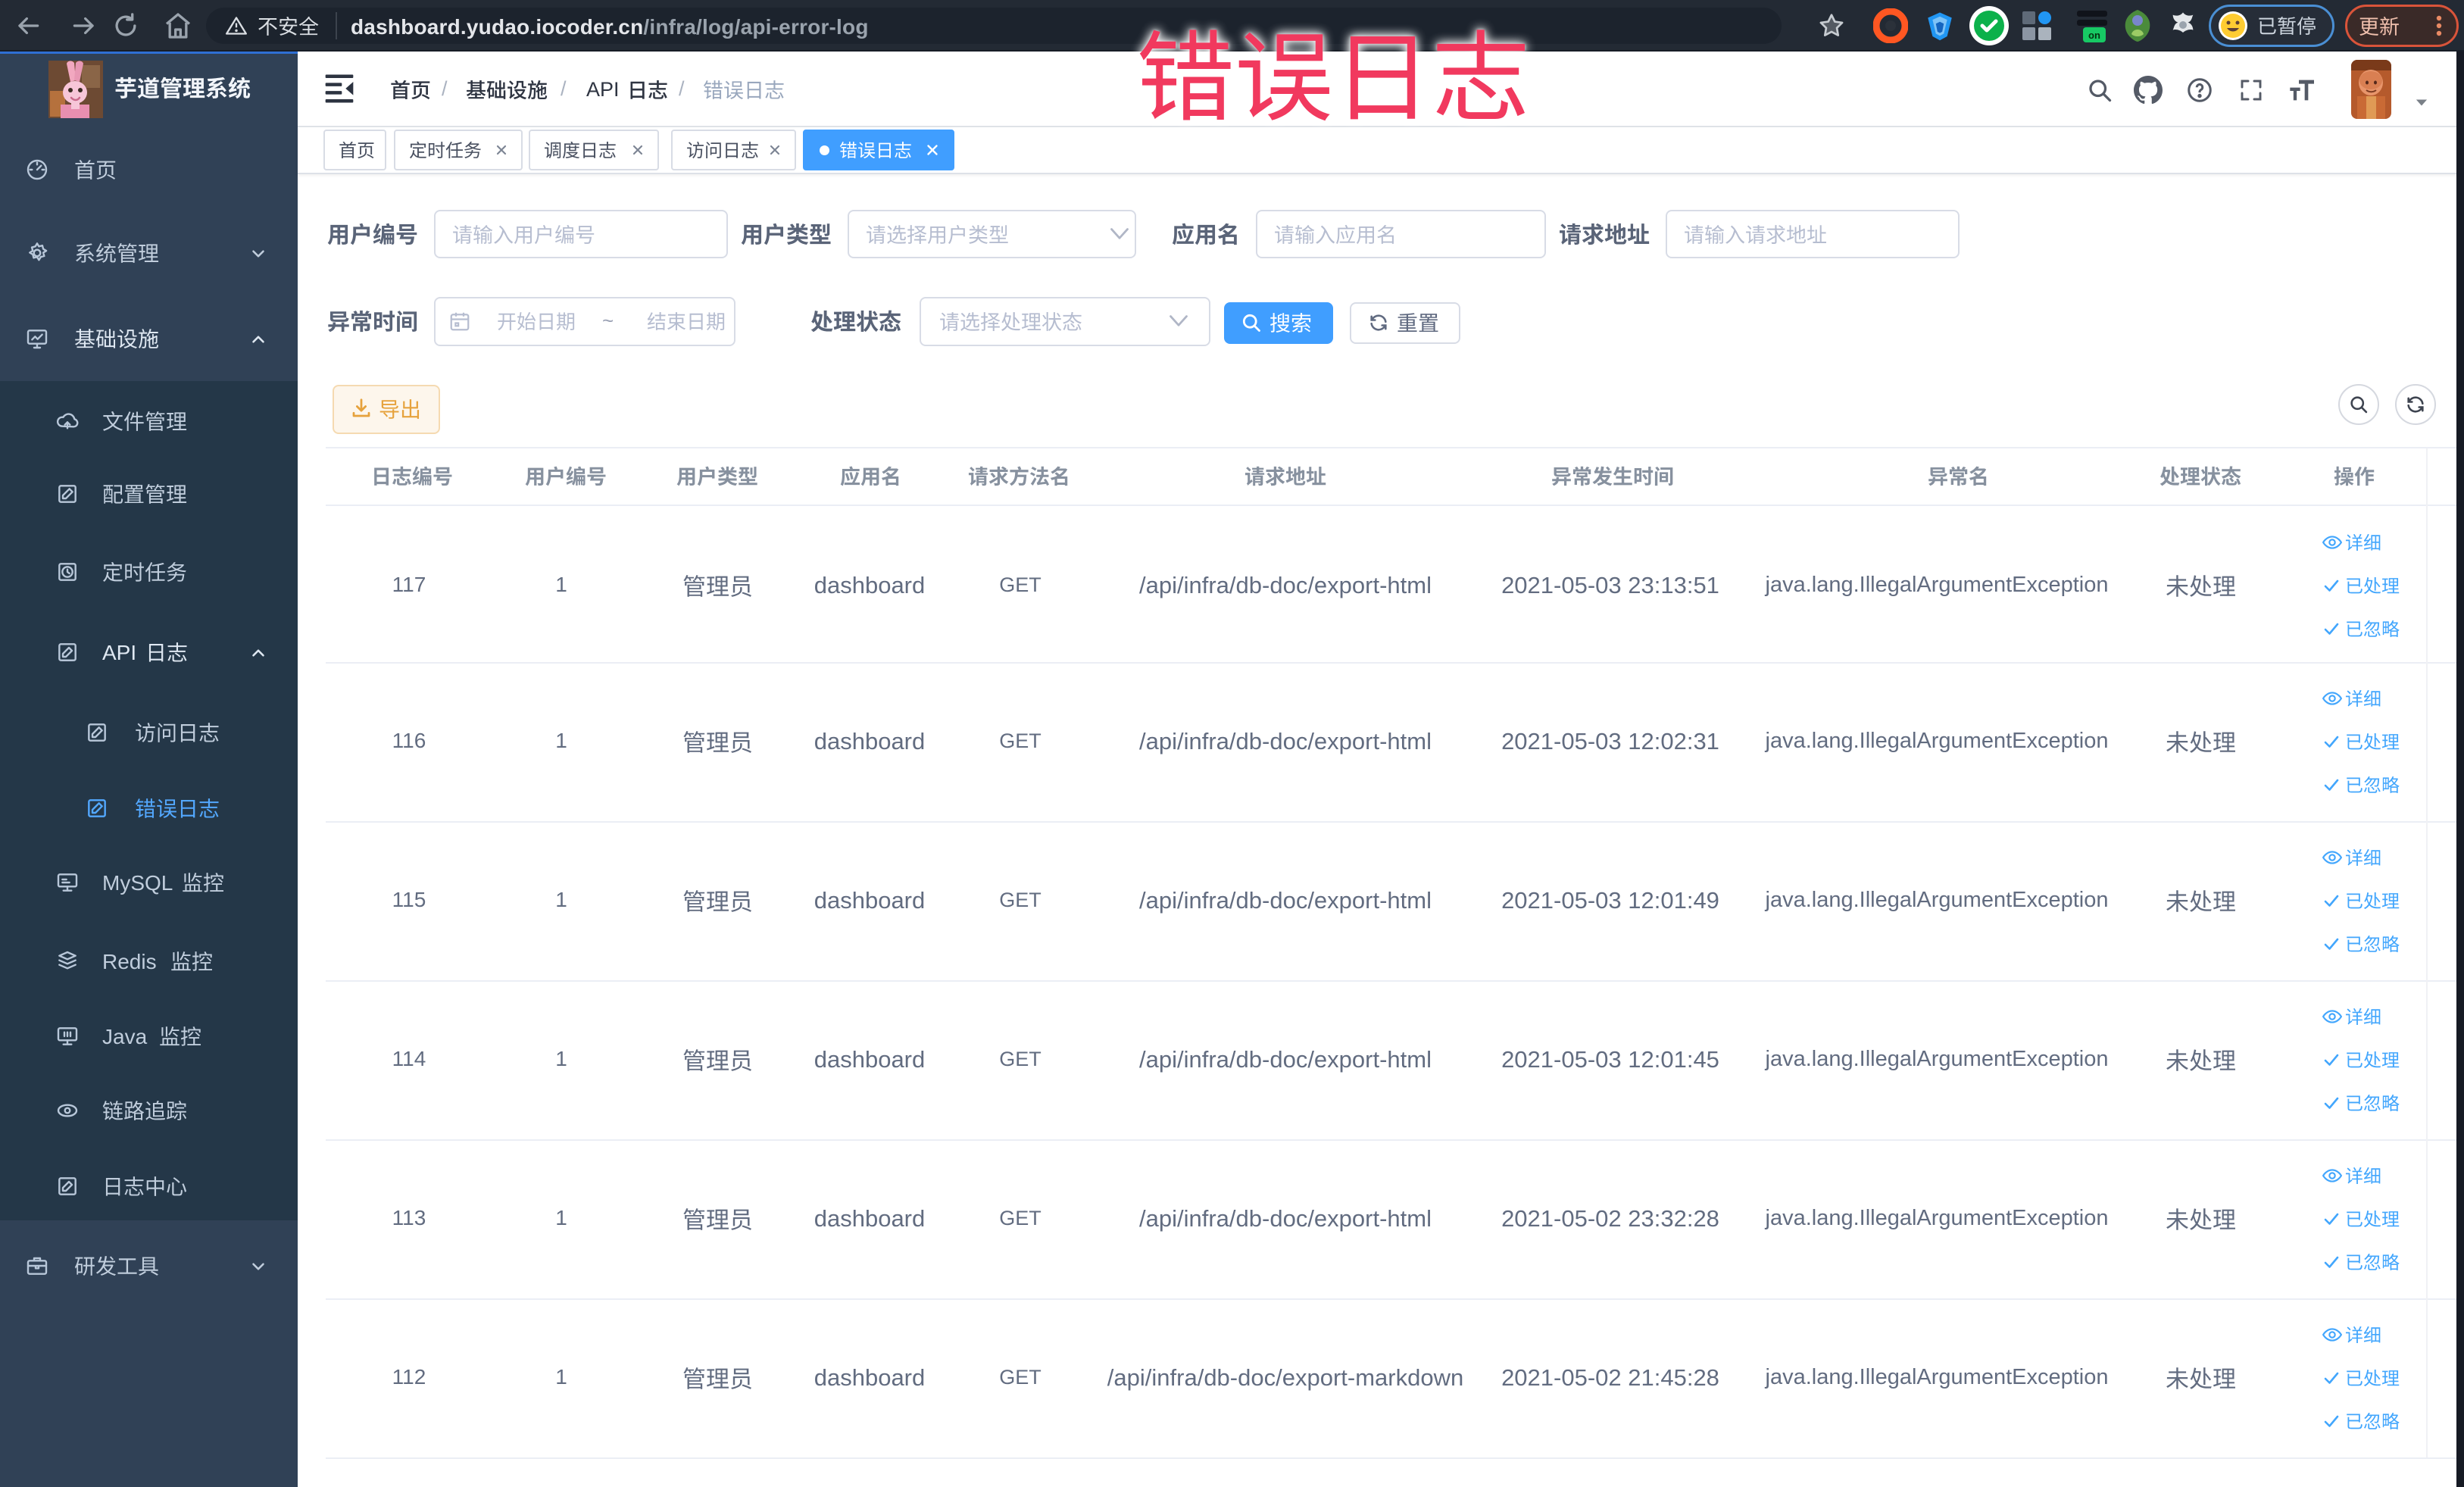 The image size is (2464, 1487). I want to click on svg-text: on, so click(2094, 35).